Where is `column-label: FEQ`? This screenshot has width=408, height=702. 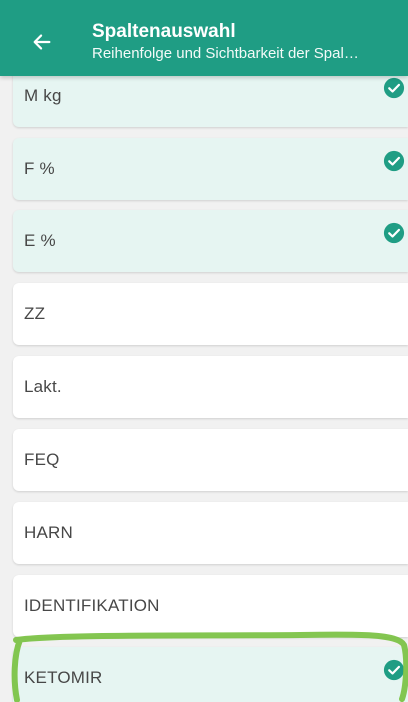 column-label: FEQ is located at coordinates (42, 459).